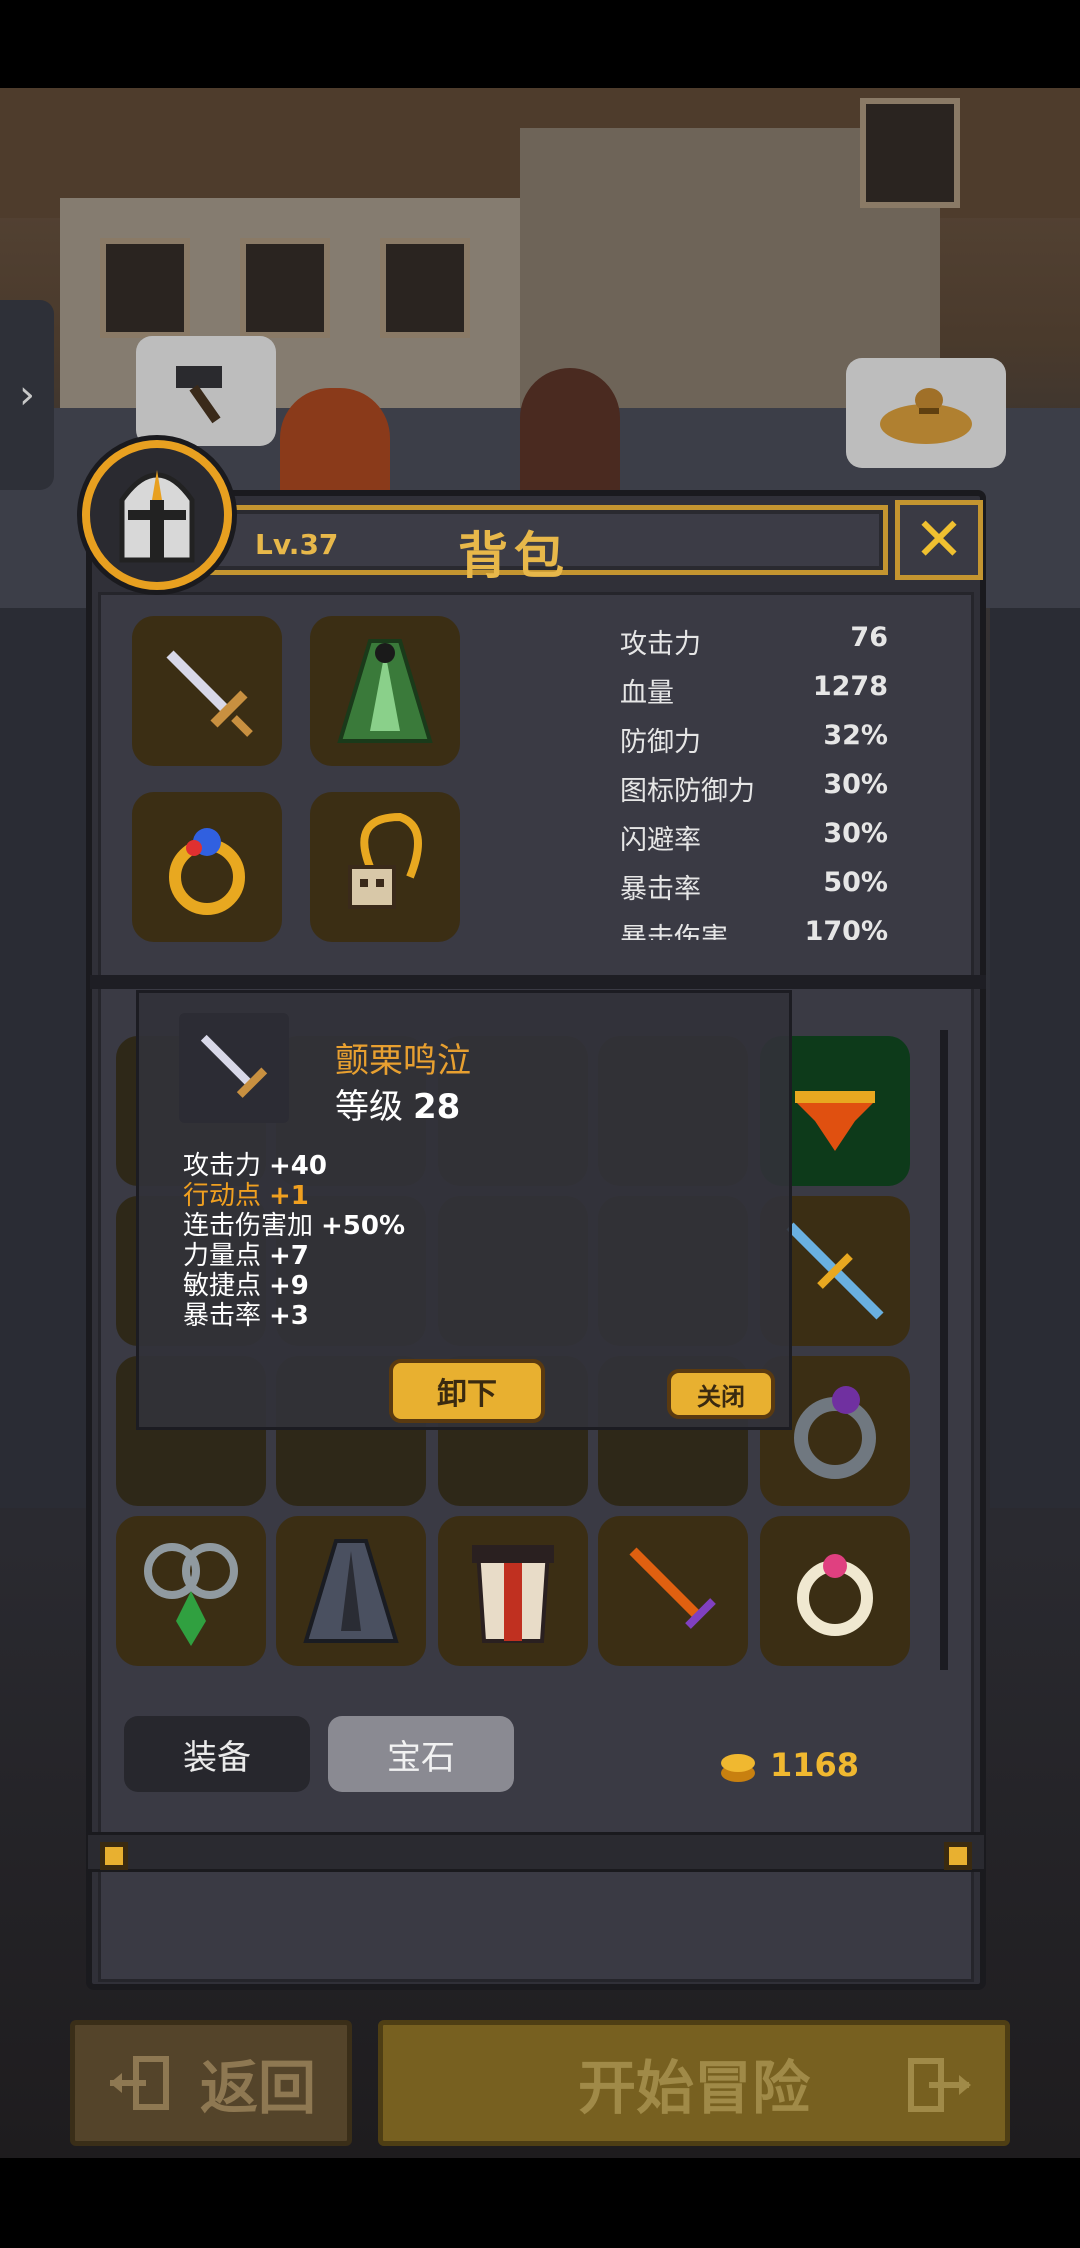 The width and height of the screenshot is (1080, 2248). Describe the element at coordinates (939, 2085) in the screenshot. I see `enter-door-icon` at that location.